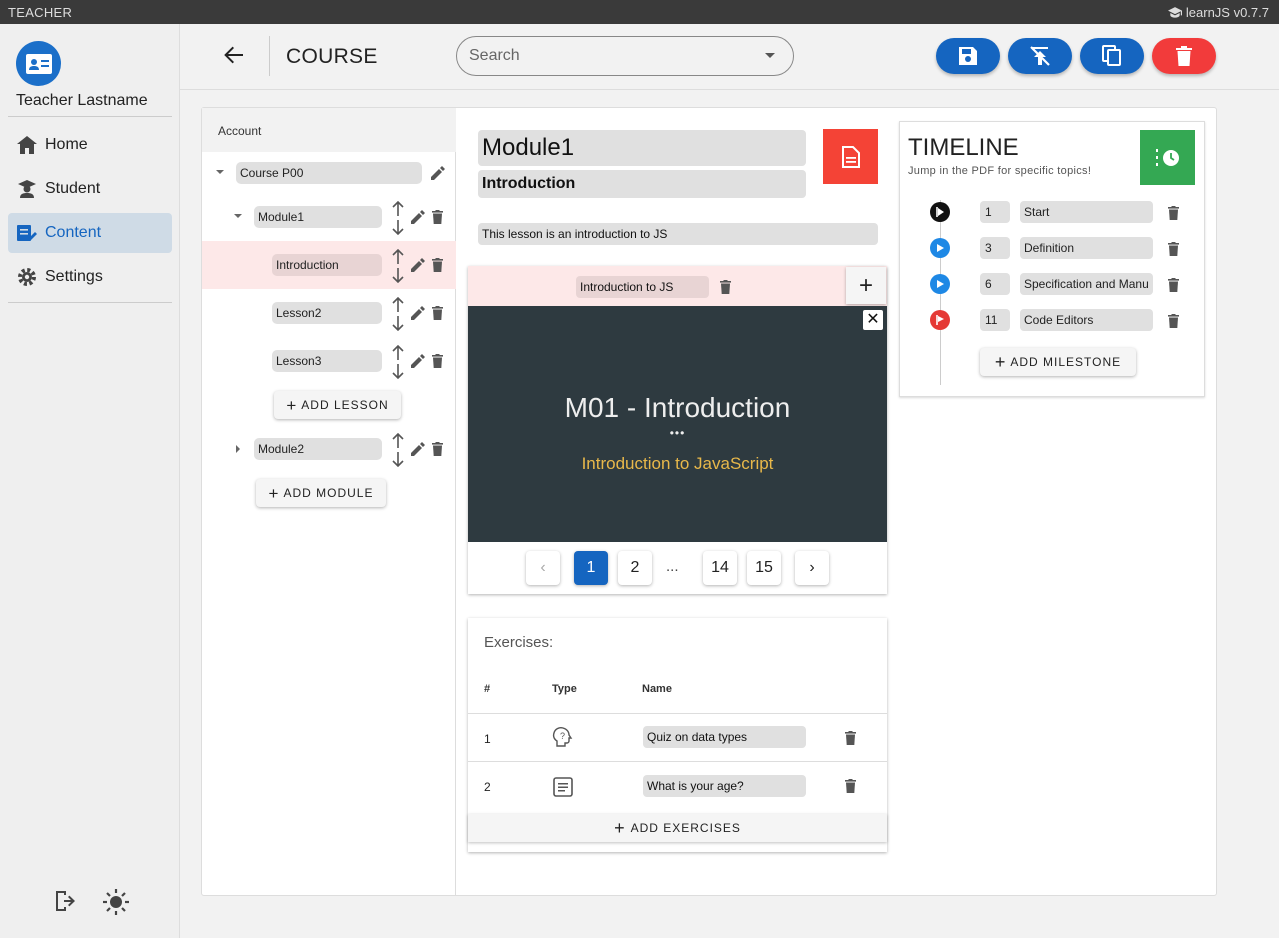  What do you see at coordinates (1086, 248) in the screenshot?
I see `milestone-name-field: Definition` at bounding box center [1086, 248].